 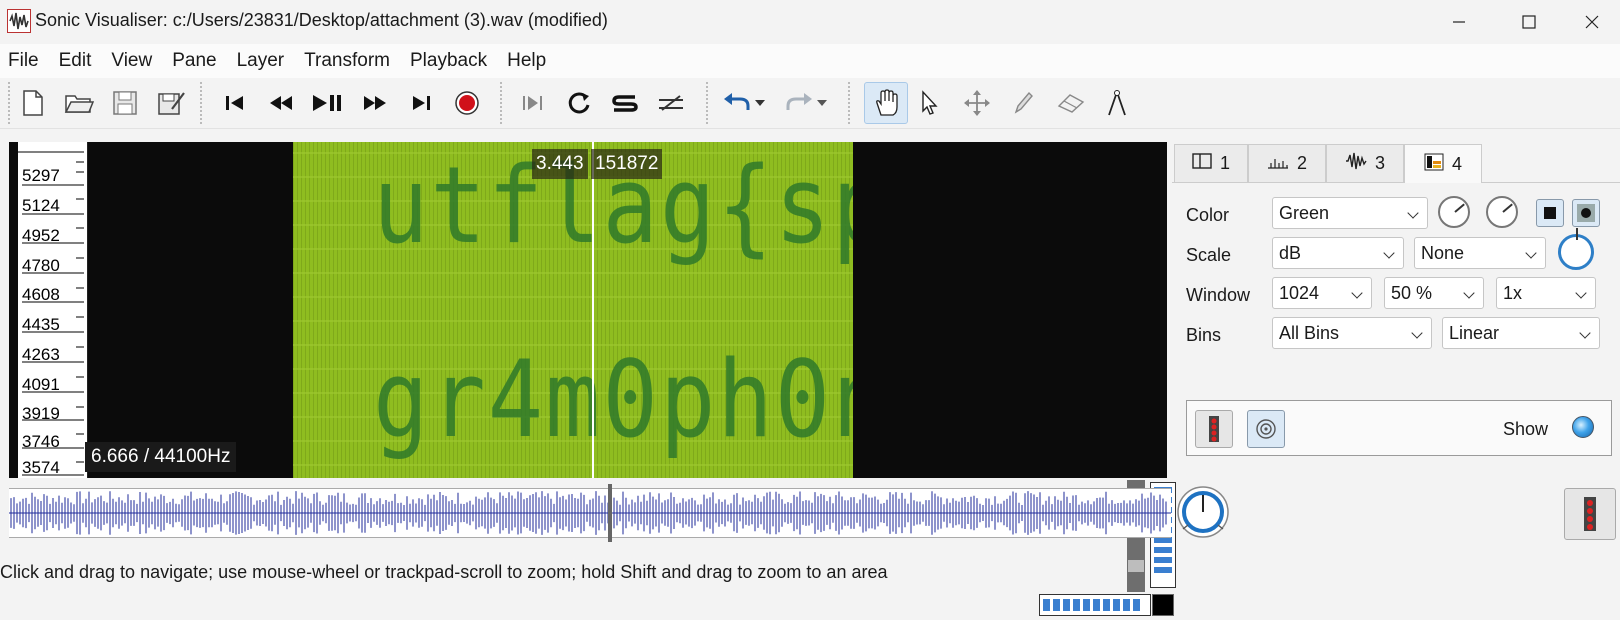 What do you see at coordinates (263, 61) in the screenshot?
I see `menu-layer: Layer` at bounding box center [263, 61].